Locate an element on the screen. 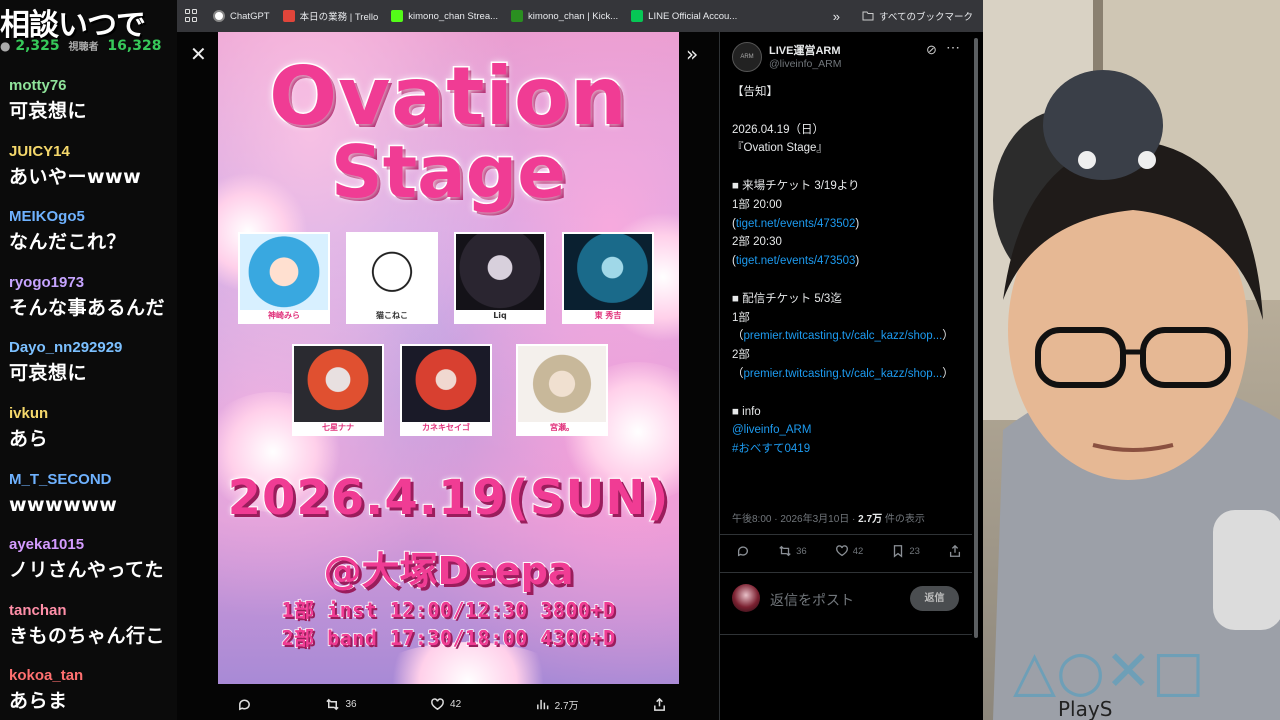  retweet-icon is located at coordinates (333, 704).